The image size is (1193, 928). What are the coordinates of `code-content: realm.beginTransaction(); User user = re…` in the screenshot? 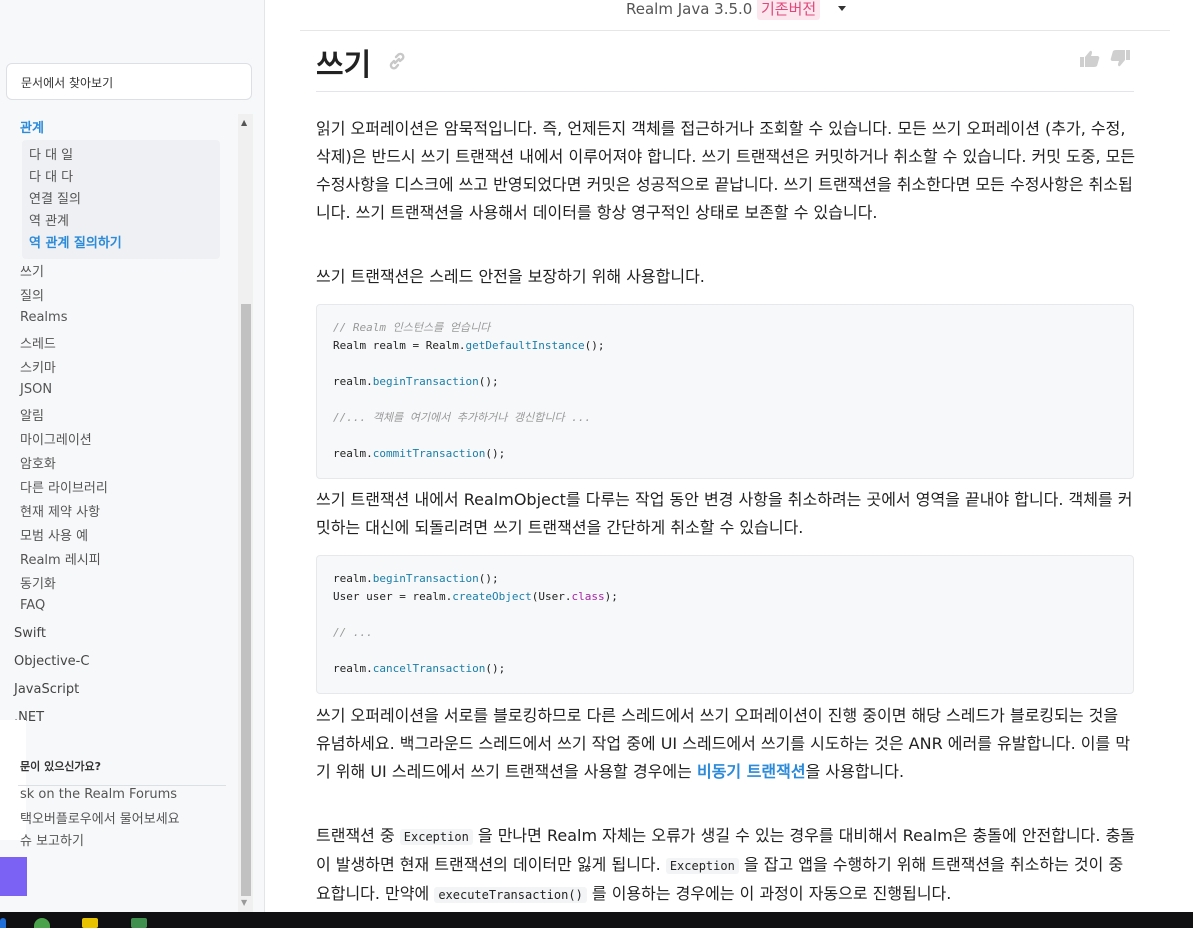 It's located at (475, 623).